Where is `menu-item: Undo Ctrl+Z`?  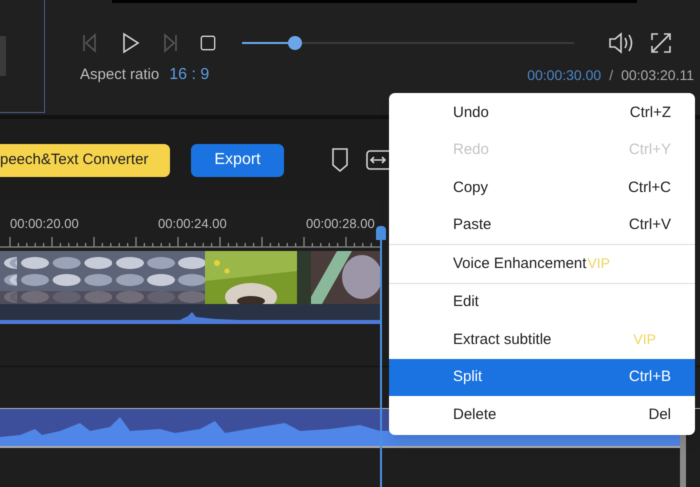 menu-item: Undo Ctrl+Z is located at coordinates (542, 113).